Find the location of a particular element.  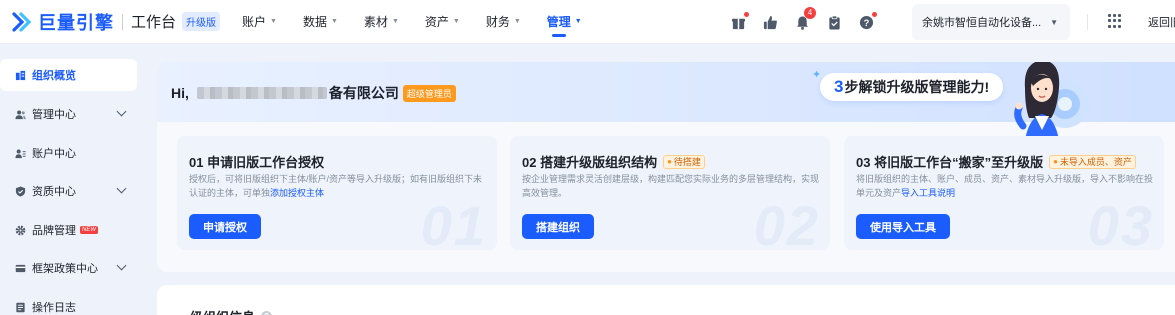

step-number-watermark: 03 is located at coordinates (1120, 222).